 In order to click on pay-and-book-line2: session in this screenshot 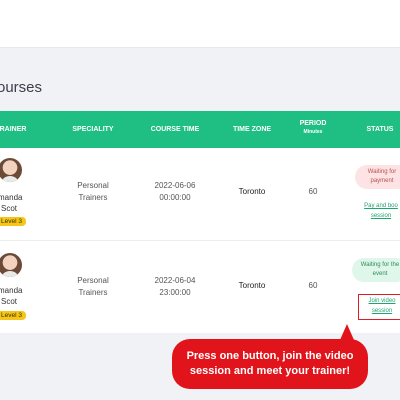, I will do `click(379, 216)`.